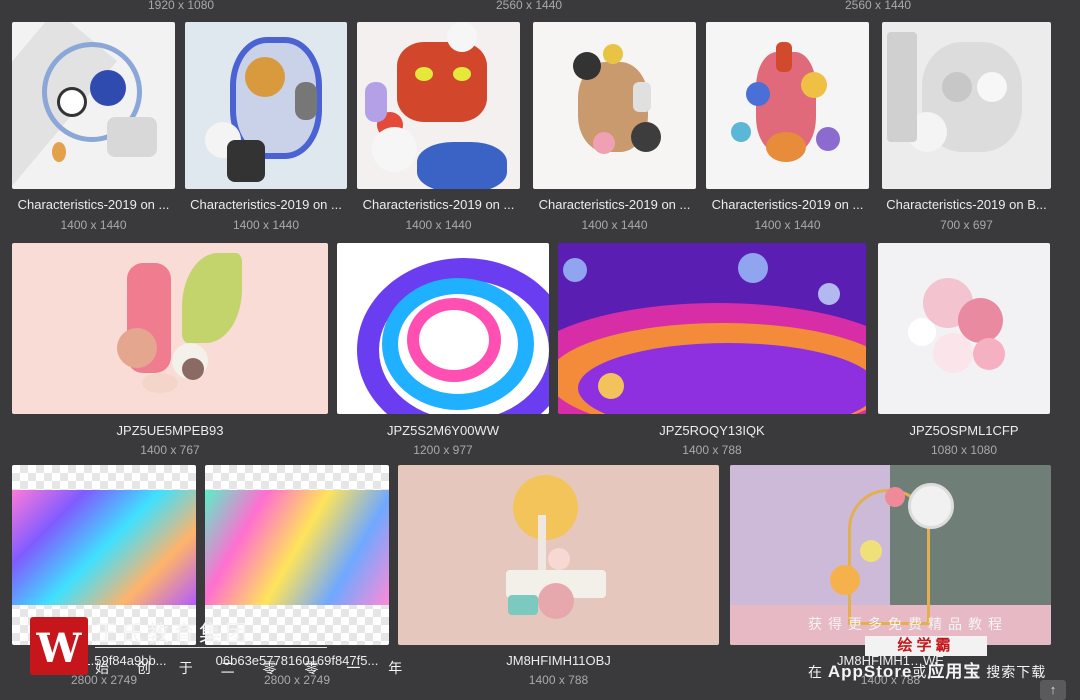  I want to click on caption-neon-waves: JPZ5ROQY13IQK, so click(712, 430).